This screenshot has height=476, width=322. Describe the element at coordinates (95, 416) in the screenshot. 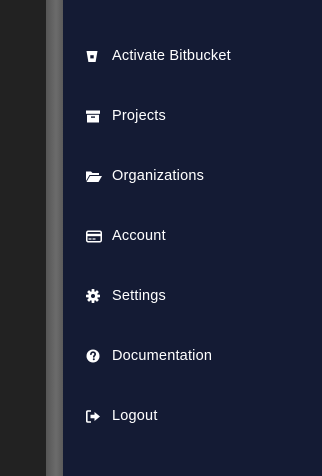

I see `sign-out-icon` at that location.